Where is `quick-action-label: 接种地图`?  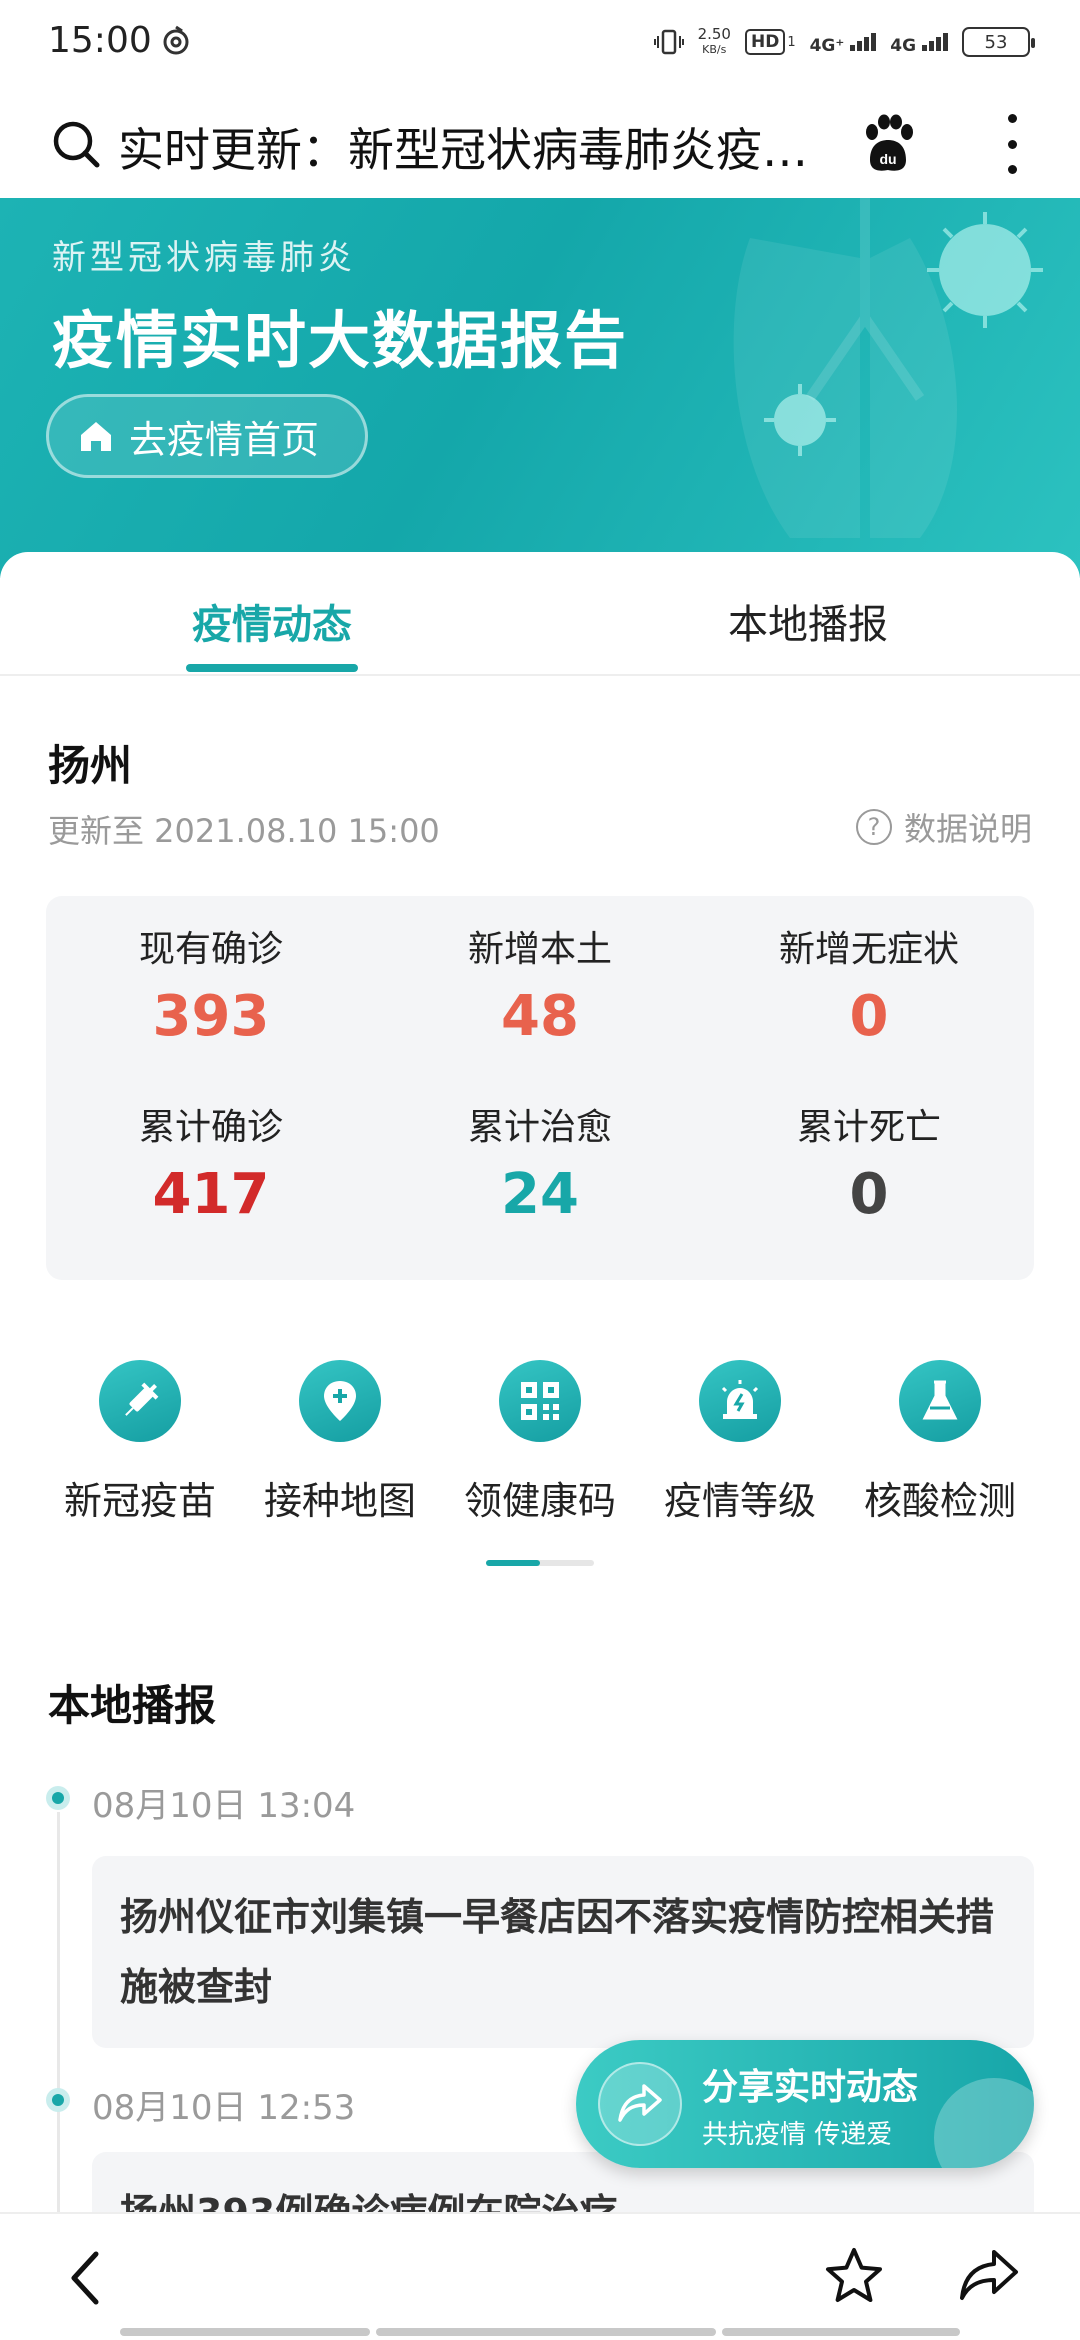 quick-action-label: 接种地图 is located at coordinates (339, 1501).